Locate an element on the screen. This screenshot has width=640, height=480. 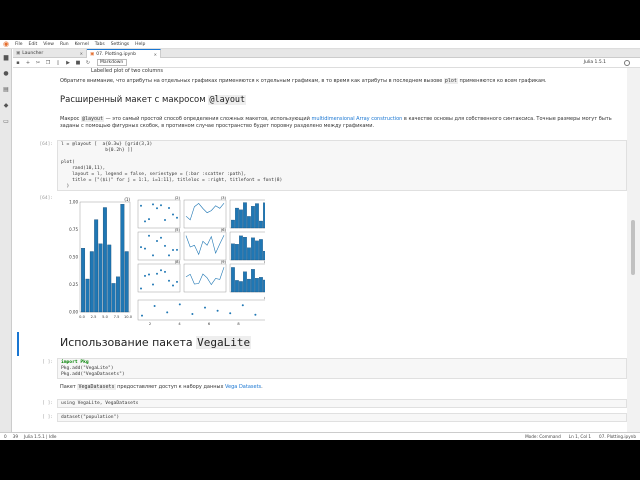
y-tick-label: 0.50 is located at coordinates (73, 257).